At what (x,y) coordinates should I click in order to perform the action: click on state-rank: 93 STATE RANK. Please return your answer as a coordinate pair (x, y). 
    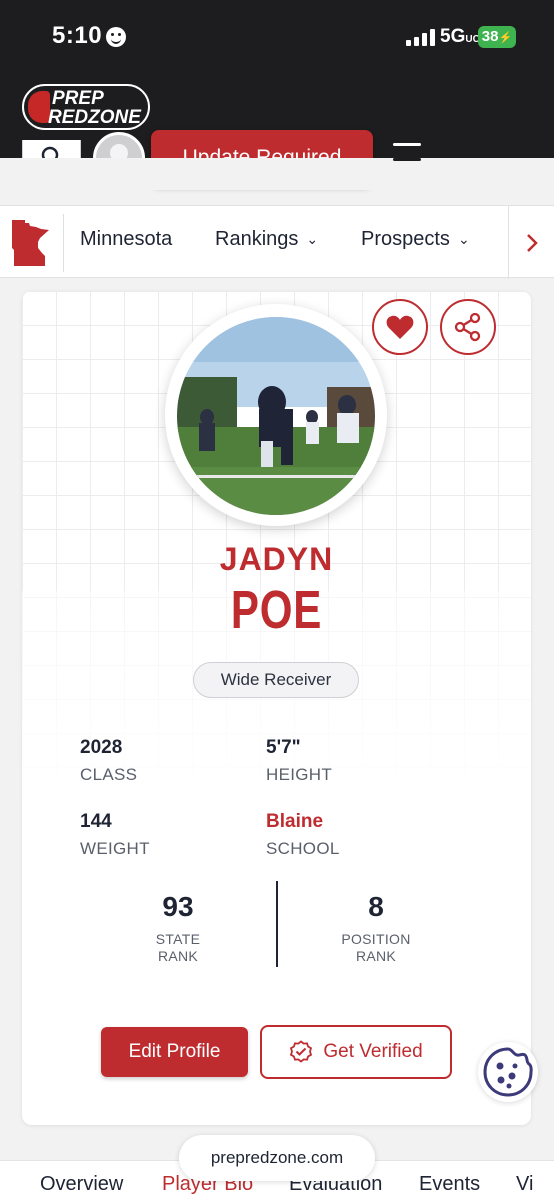
    Looking at the image, I should click on (178, 928).